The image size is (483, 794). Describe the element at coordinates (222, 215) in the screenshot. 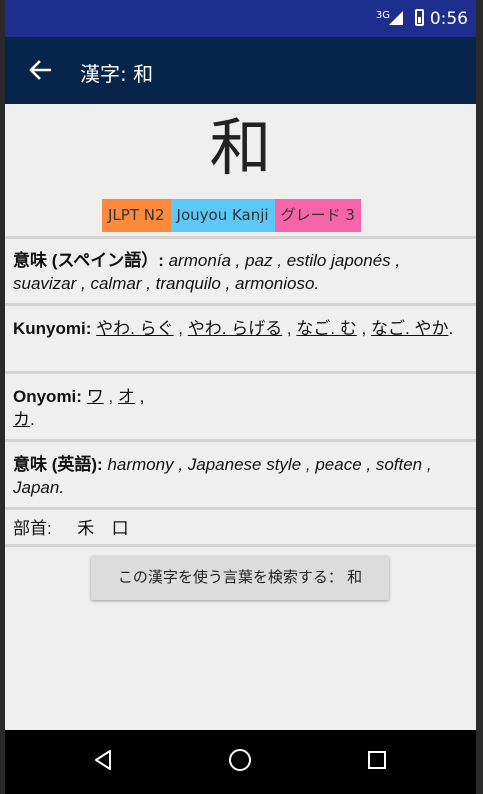

I see `jouyou-tag: Jouyou Kanji` at that location.